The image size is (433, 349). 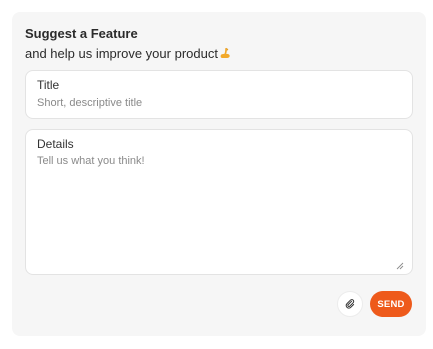 What do you see at coordinates (400, 266) in the screenshot?
I see `resize-handle-icon` at bounding box center [400, 266].